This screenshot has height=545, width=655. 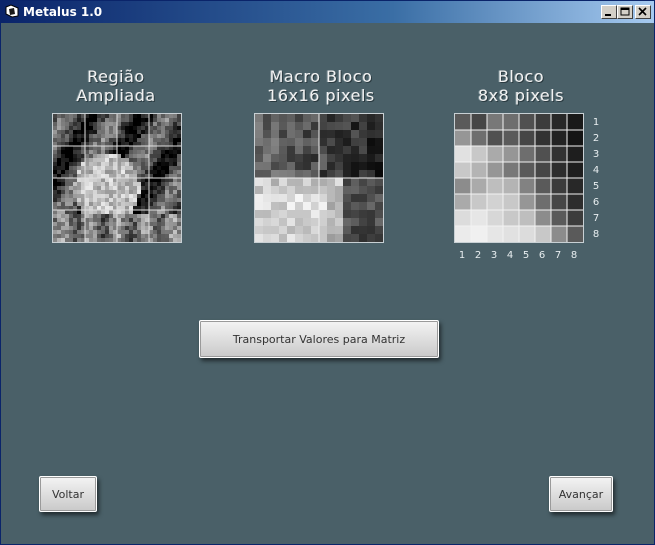 I want to click on transport-values-button: Transportar Valores para Matriz, so click(x=319, y=339).